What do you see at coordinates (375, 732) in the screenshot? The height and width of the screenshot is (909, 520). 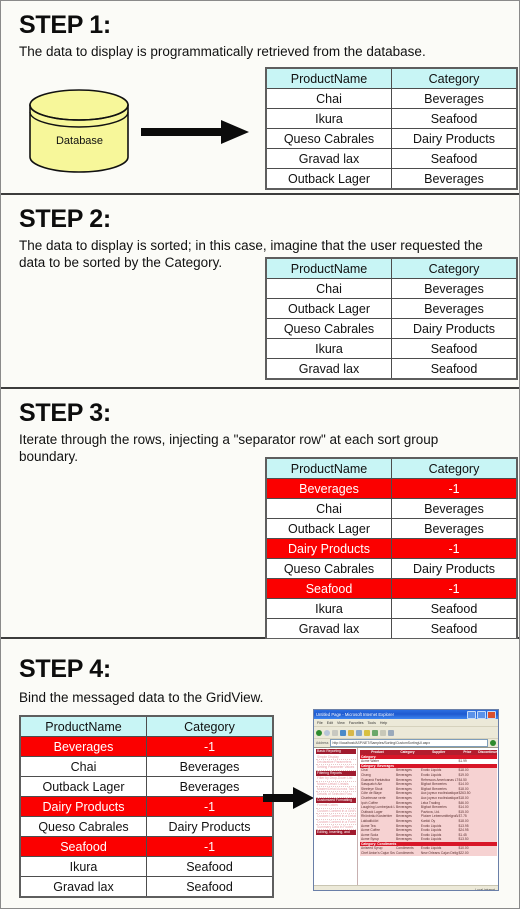 I see `history-icon` at bounding box center [375, 732].